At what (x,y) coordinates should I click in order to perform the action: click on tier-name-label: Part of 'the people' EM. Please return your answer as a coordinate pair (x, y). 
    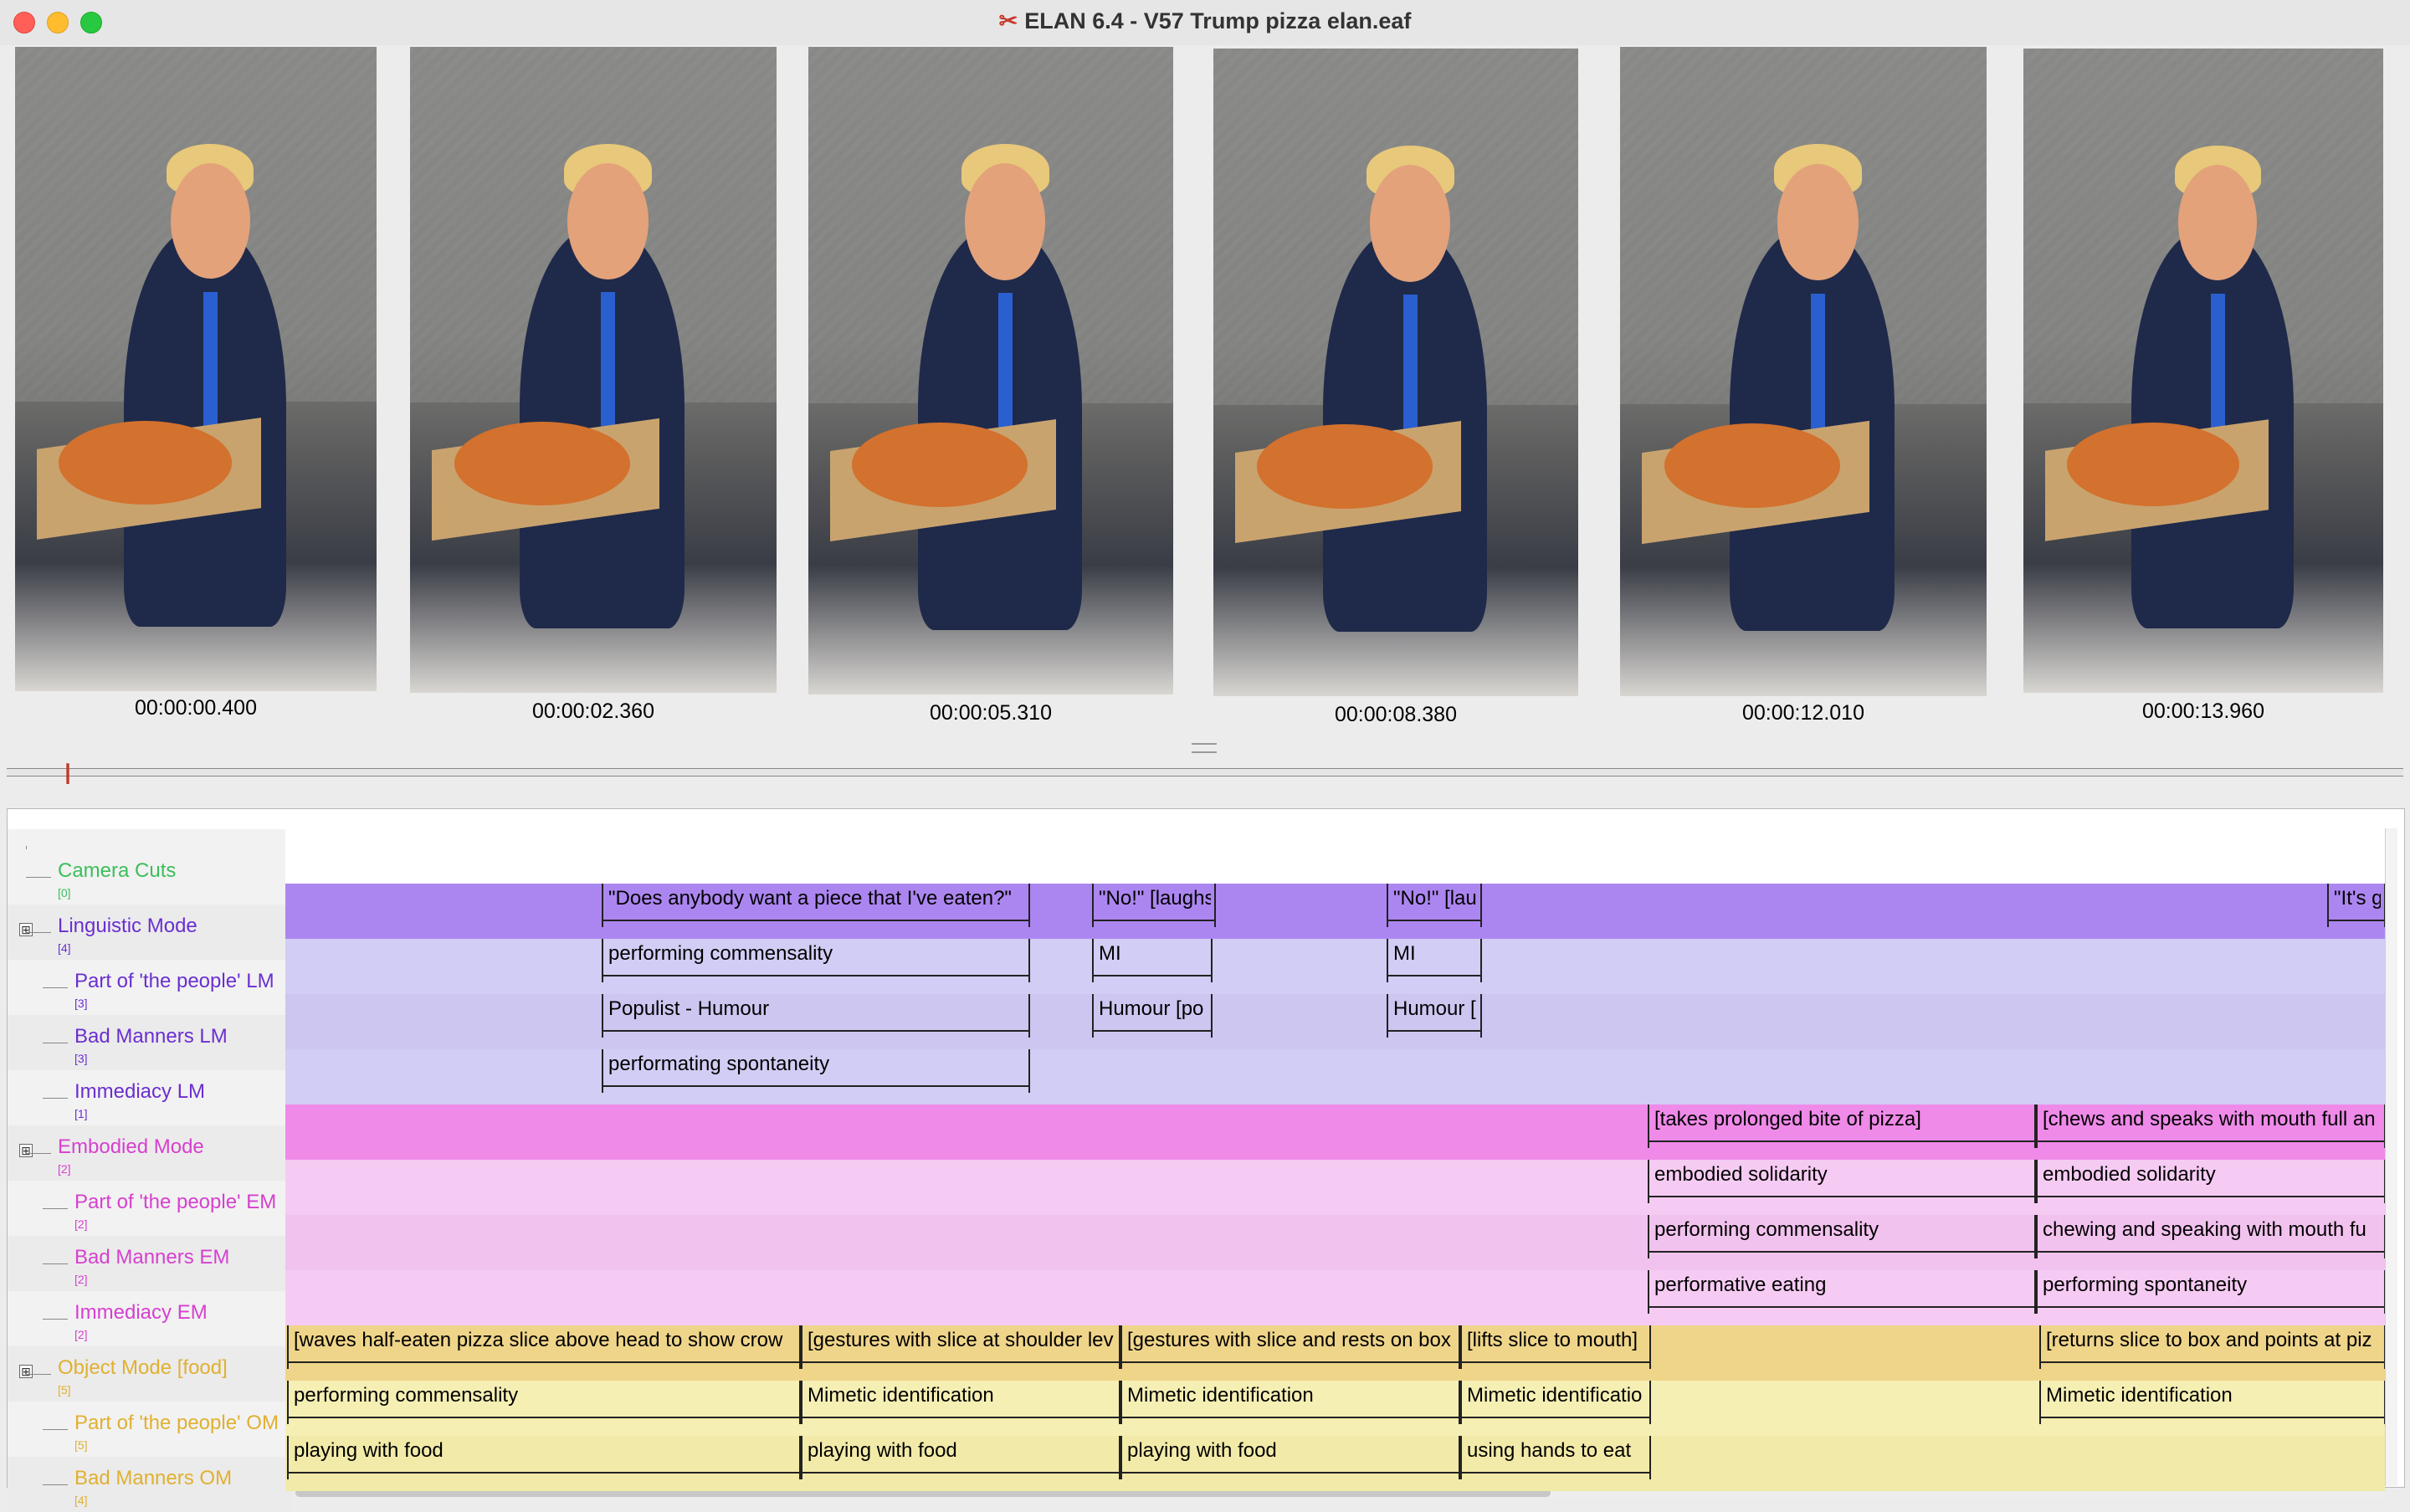
    Looking at the image, I should click on (175, 1202).